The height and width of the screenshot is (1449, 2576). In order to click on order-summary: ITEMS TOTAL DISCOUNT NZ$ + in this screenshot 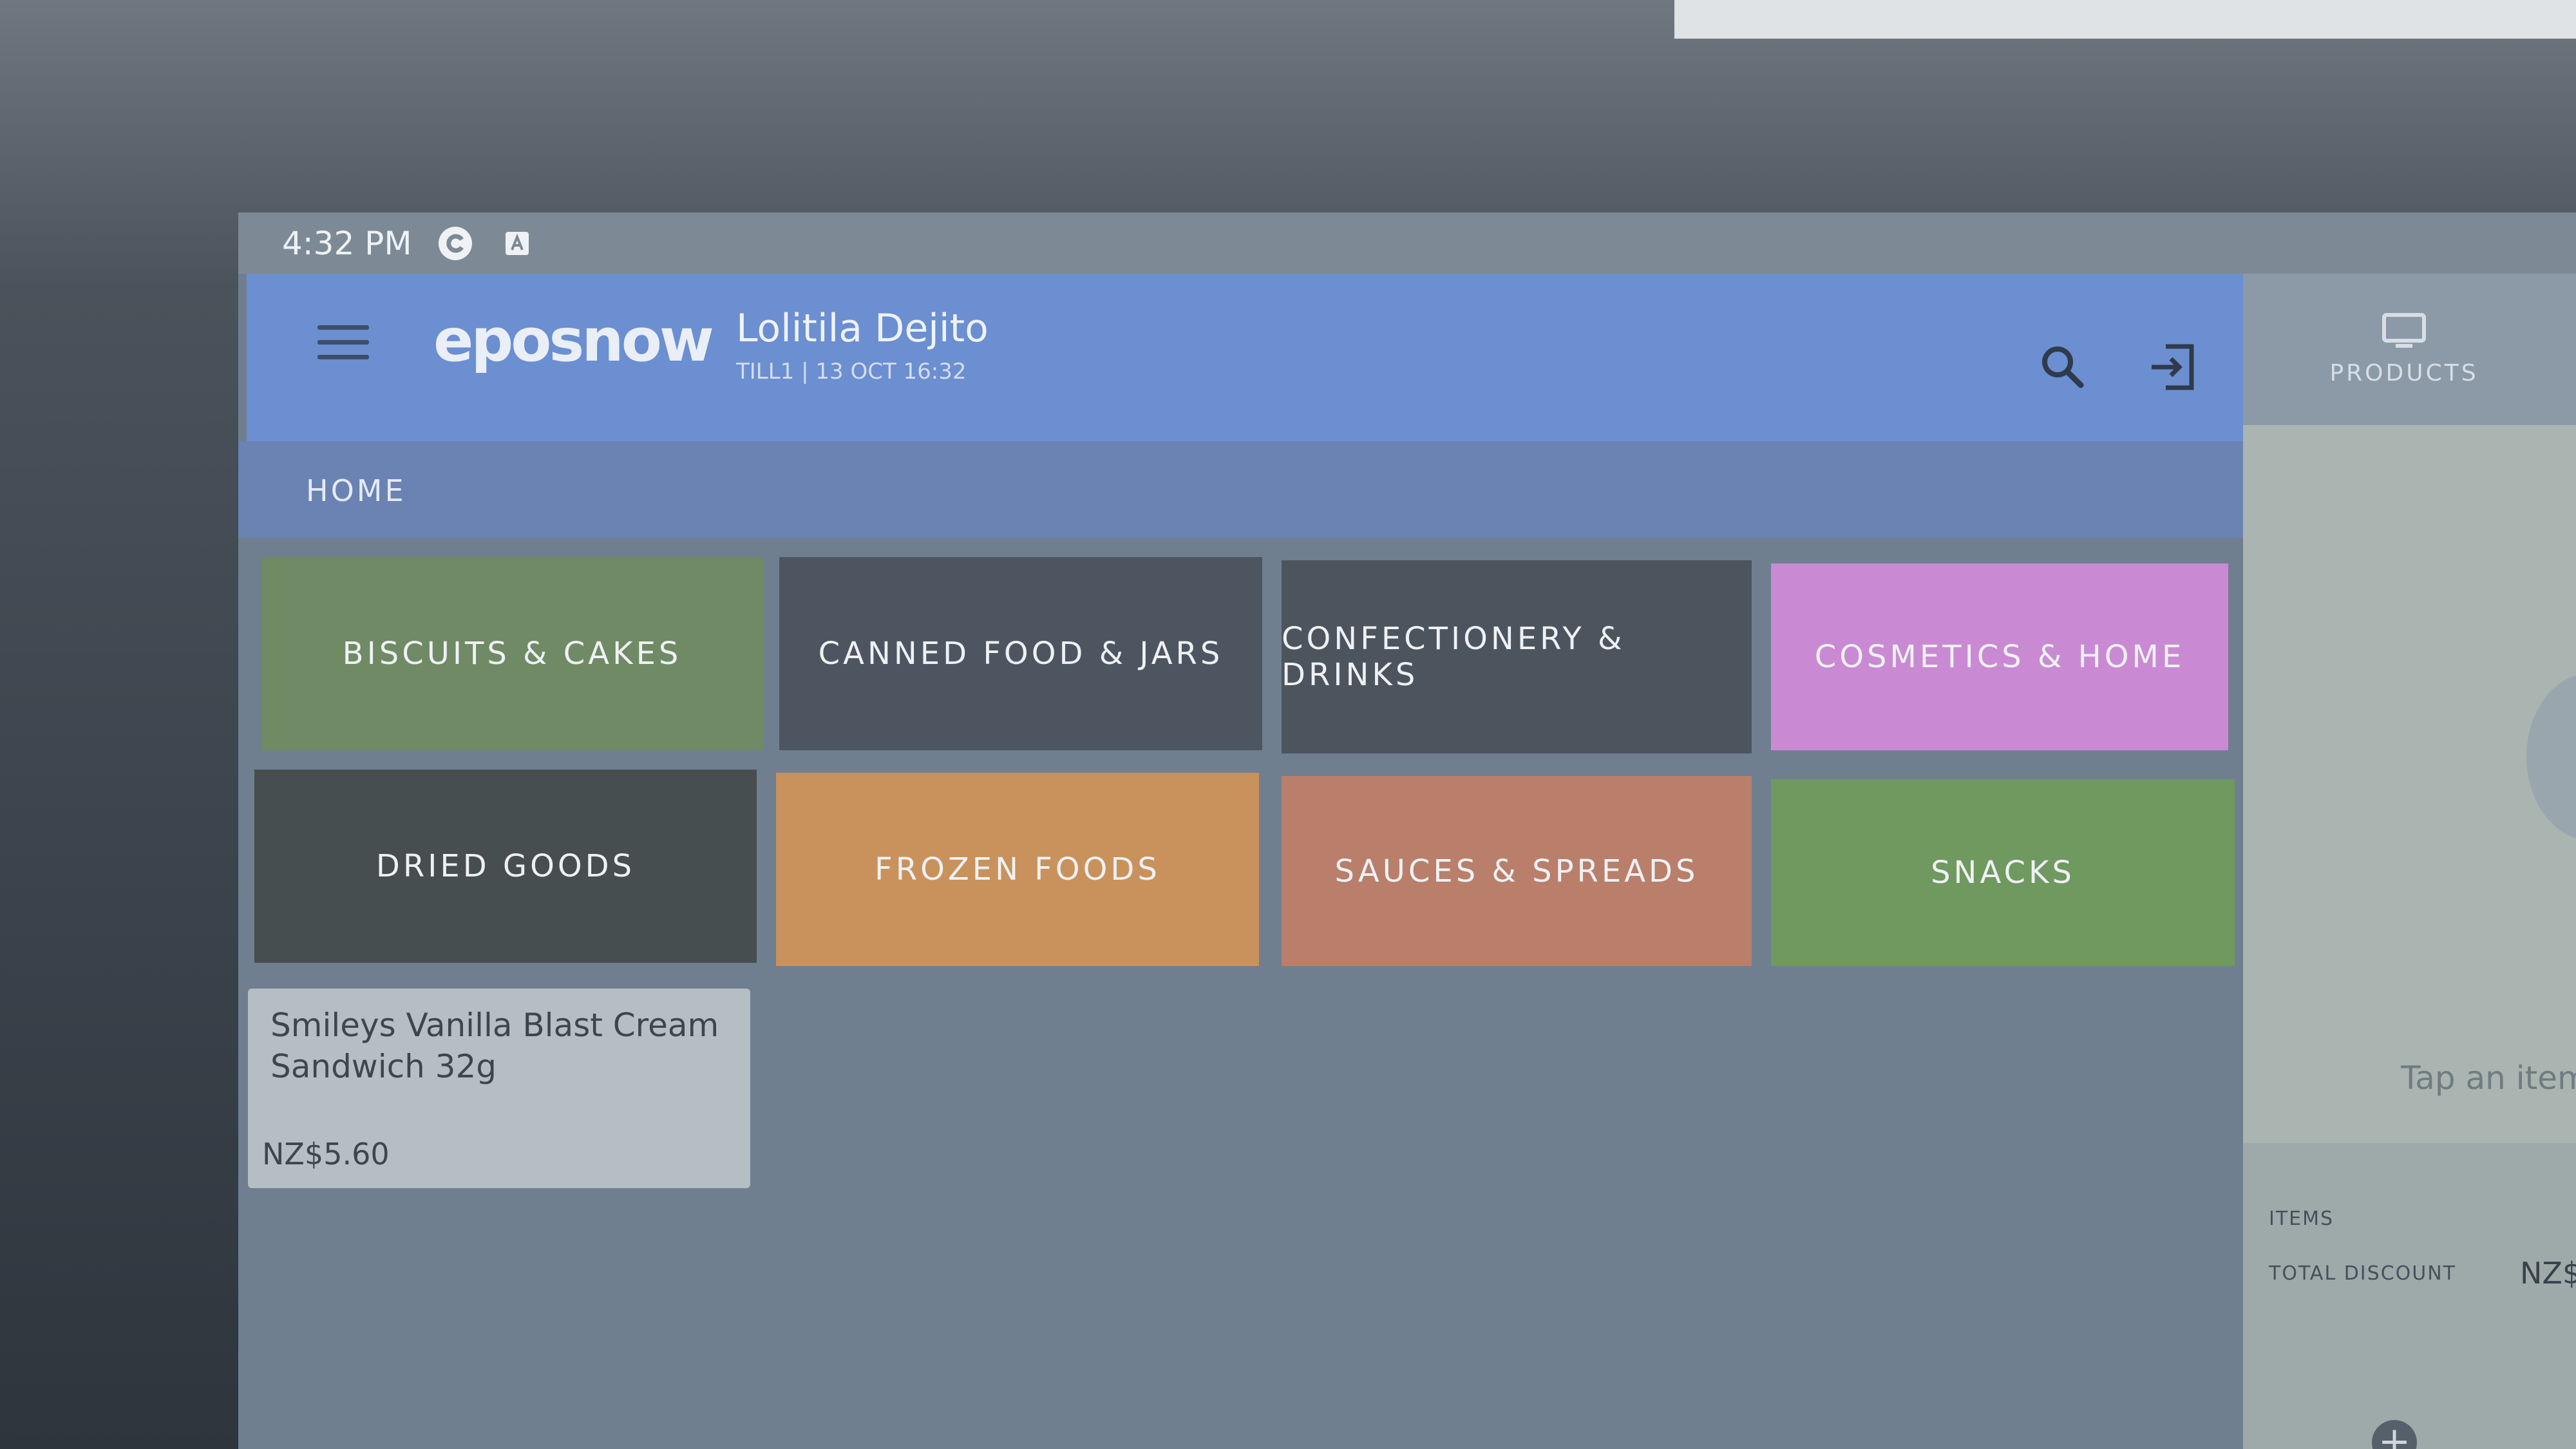, I will do `click(2409, 1296)`.